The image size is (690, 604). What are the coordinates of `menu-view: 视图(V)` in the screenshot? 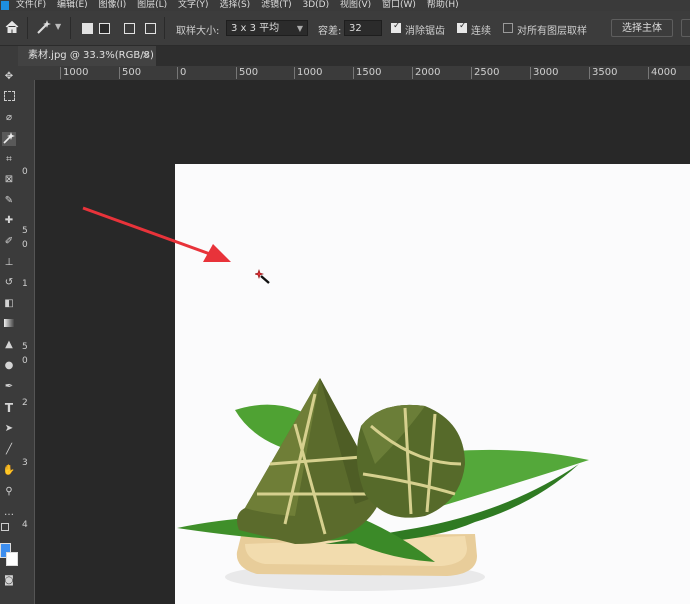 It's located at (355, 5).